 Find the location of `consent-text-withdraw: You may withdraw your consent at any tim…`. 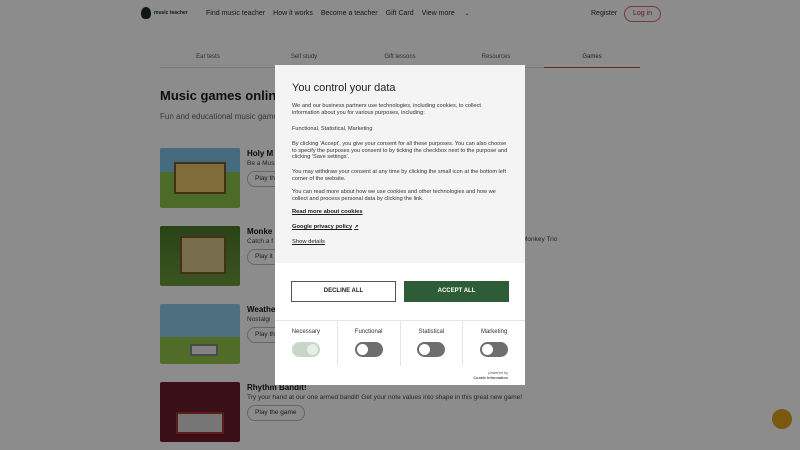

consent-text-withdraw: You may withdraw your consent at any tim… is located at coordinates (399, 175).